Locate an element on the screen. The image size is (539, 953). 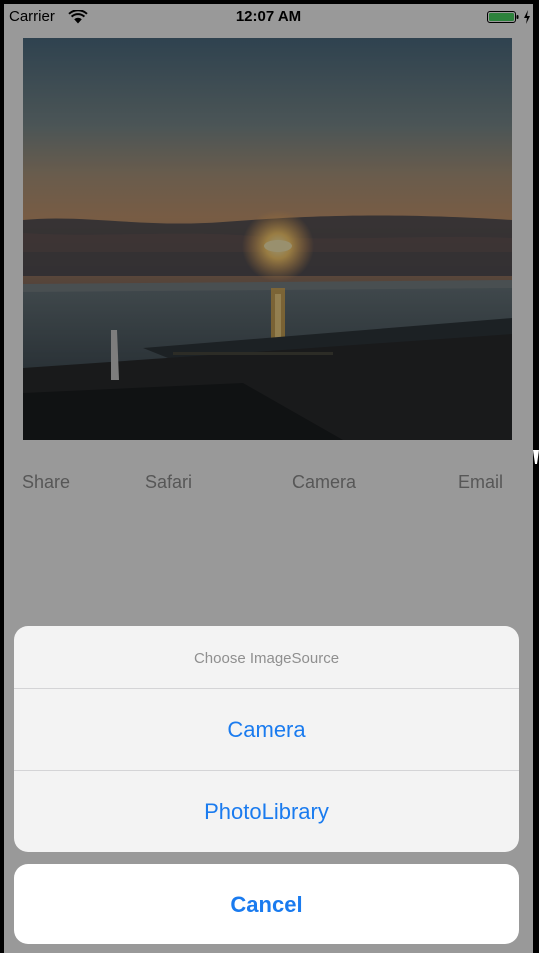
cancel-button: Cancel is located at coordinates (266, 904).